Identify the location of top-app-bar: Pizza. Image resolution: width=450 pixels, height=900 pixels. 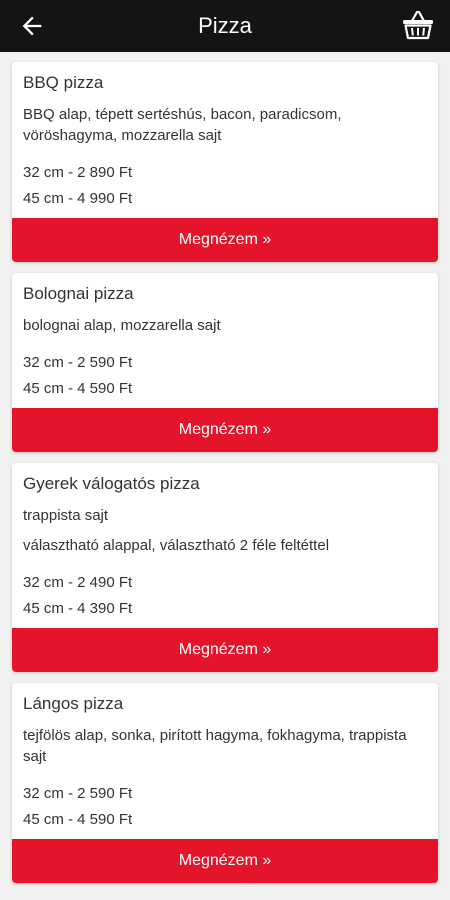
(225, 26).